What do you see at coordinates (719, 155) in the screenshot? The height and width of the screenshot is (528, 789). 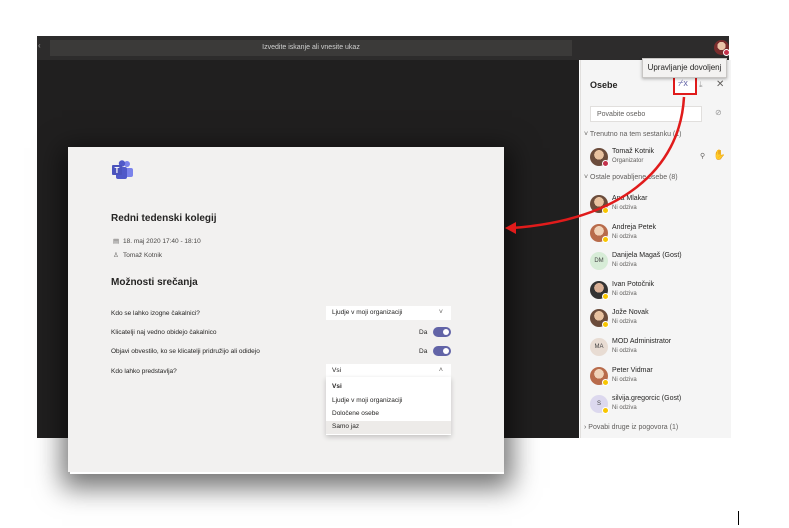 I see `raised-hand-icon: ✋` at bounding box center [719, 155].